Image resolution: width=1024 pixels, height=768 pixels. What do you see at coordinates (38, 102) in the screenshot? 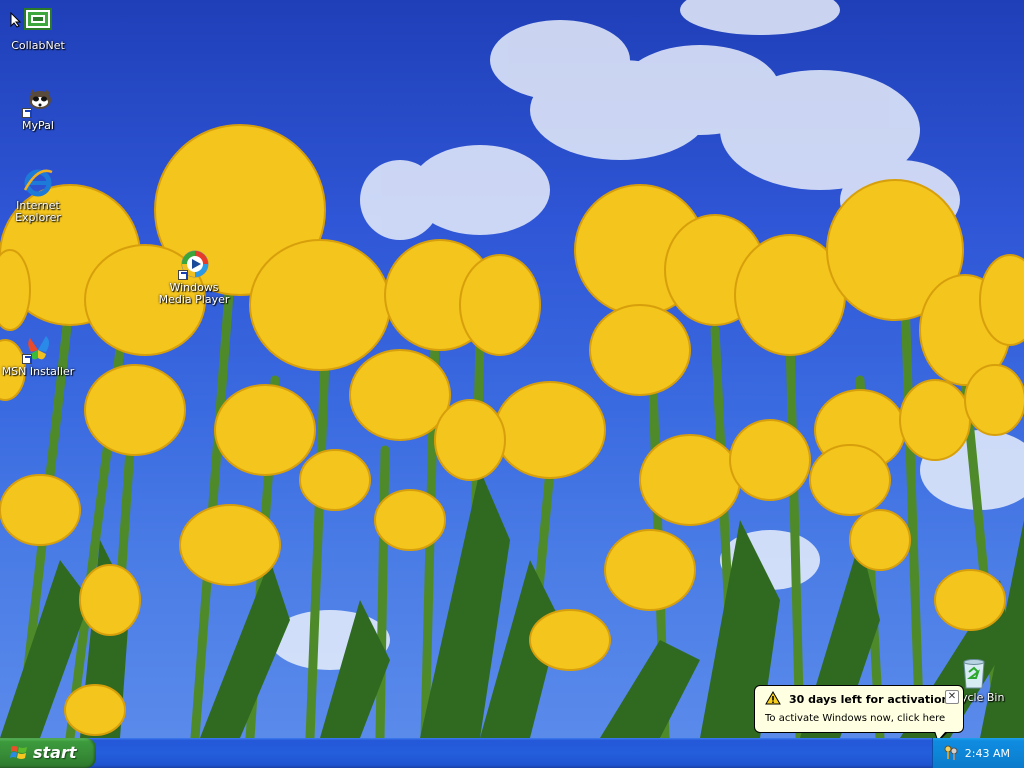
I see `mypal-raccoon-icon` at bounding box center [38, 102].